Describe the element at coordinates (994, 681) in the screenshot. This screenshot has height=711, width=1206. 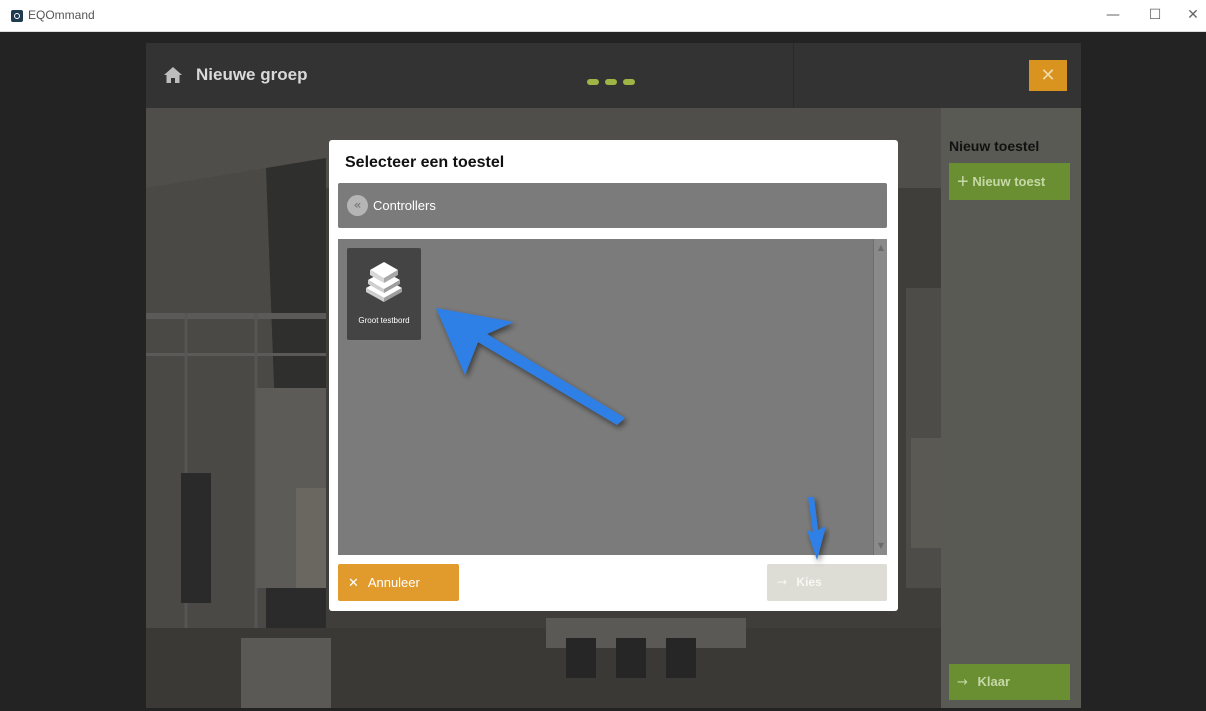
I see `done-label: Klaar` at that location.